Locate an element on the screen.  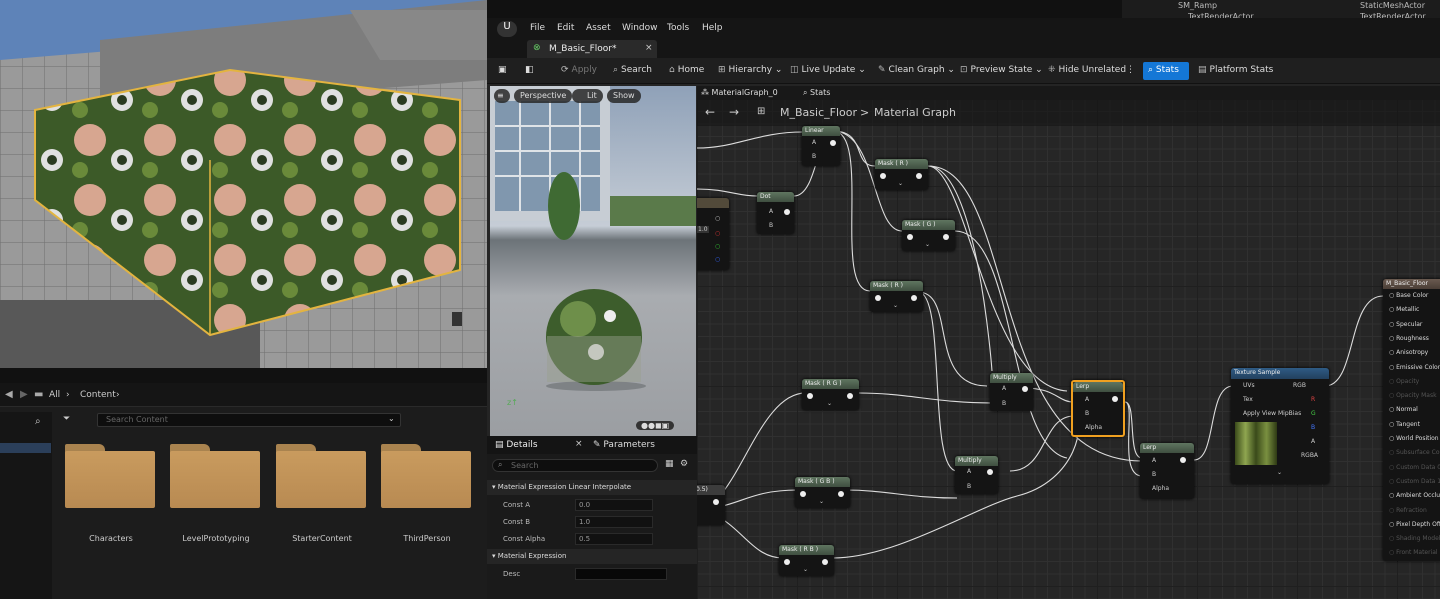
browse-icon: ◧ is located at coordinates (529, 70).